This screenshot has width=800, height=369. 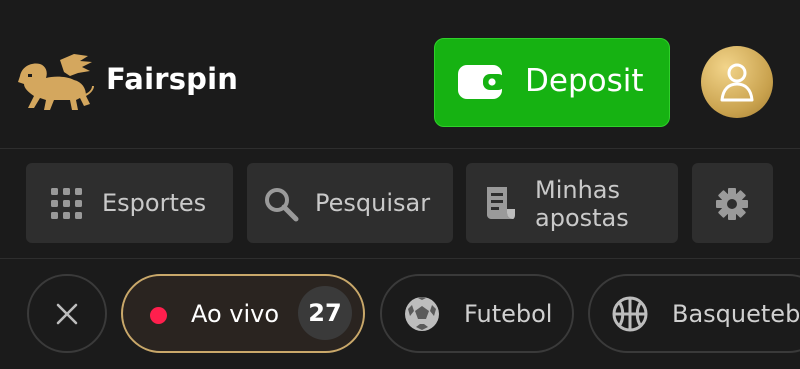 What do you see at coordinates (582, 218) in the screenshot?
I see `nav-apostas-label-line2: apostas` at bounding box center [582, 218].